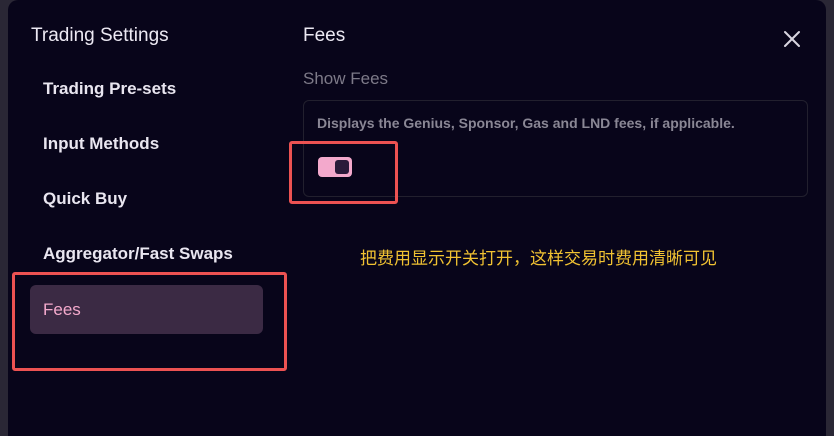 The width and height of the screenshot is (834, 436). I want to click on close-button, so click(792, 39).